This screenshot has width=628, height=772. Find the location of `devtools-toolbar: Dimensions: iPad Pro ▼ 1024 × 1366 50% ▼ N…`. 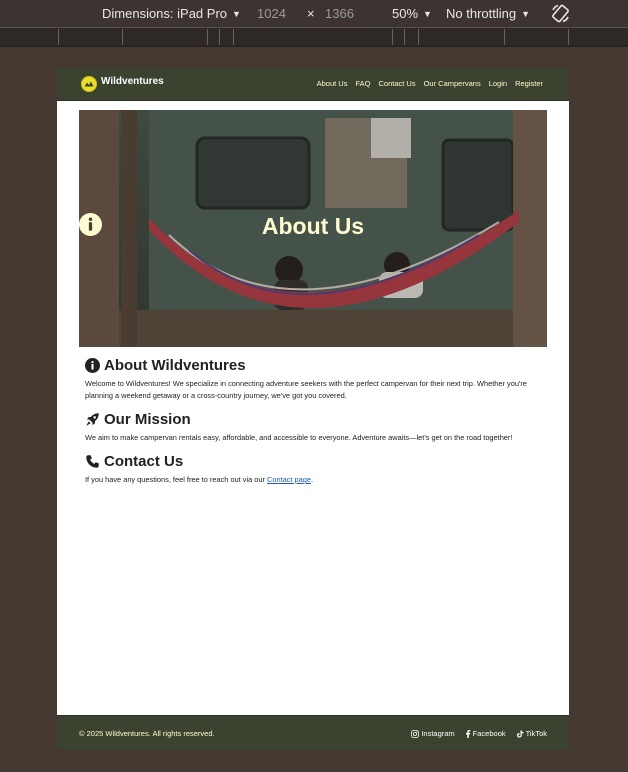

devtools-toolbar: Dimensions: iPad Pro ▼ 1024 × 1366 50% ▼ N… is located at coordinates (314, 13).